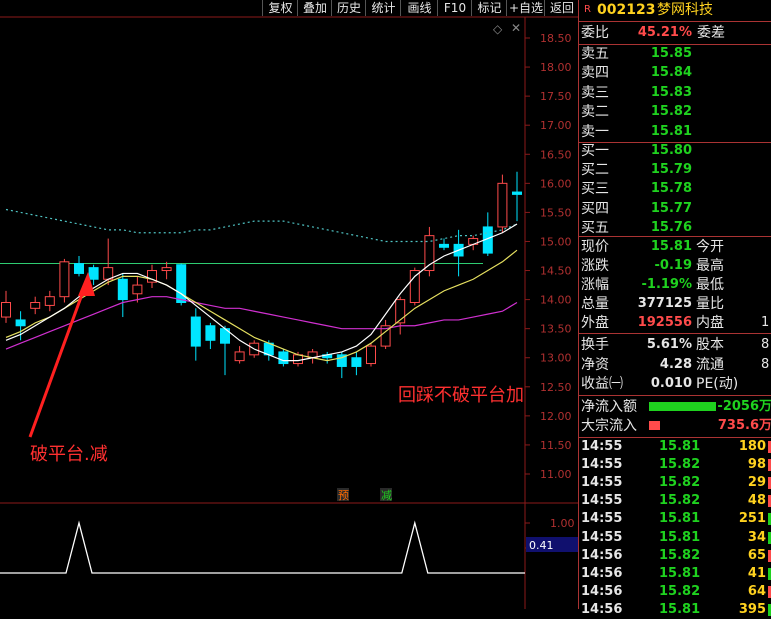 The height and width of the screenshot is (619, 771). I want to click on stat2-row: 净资 4.28 流通 8, so click(675, 365).